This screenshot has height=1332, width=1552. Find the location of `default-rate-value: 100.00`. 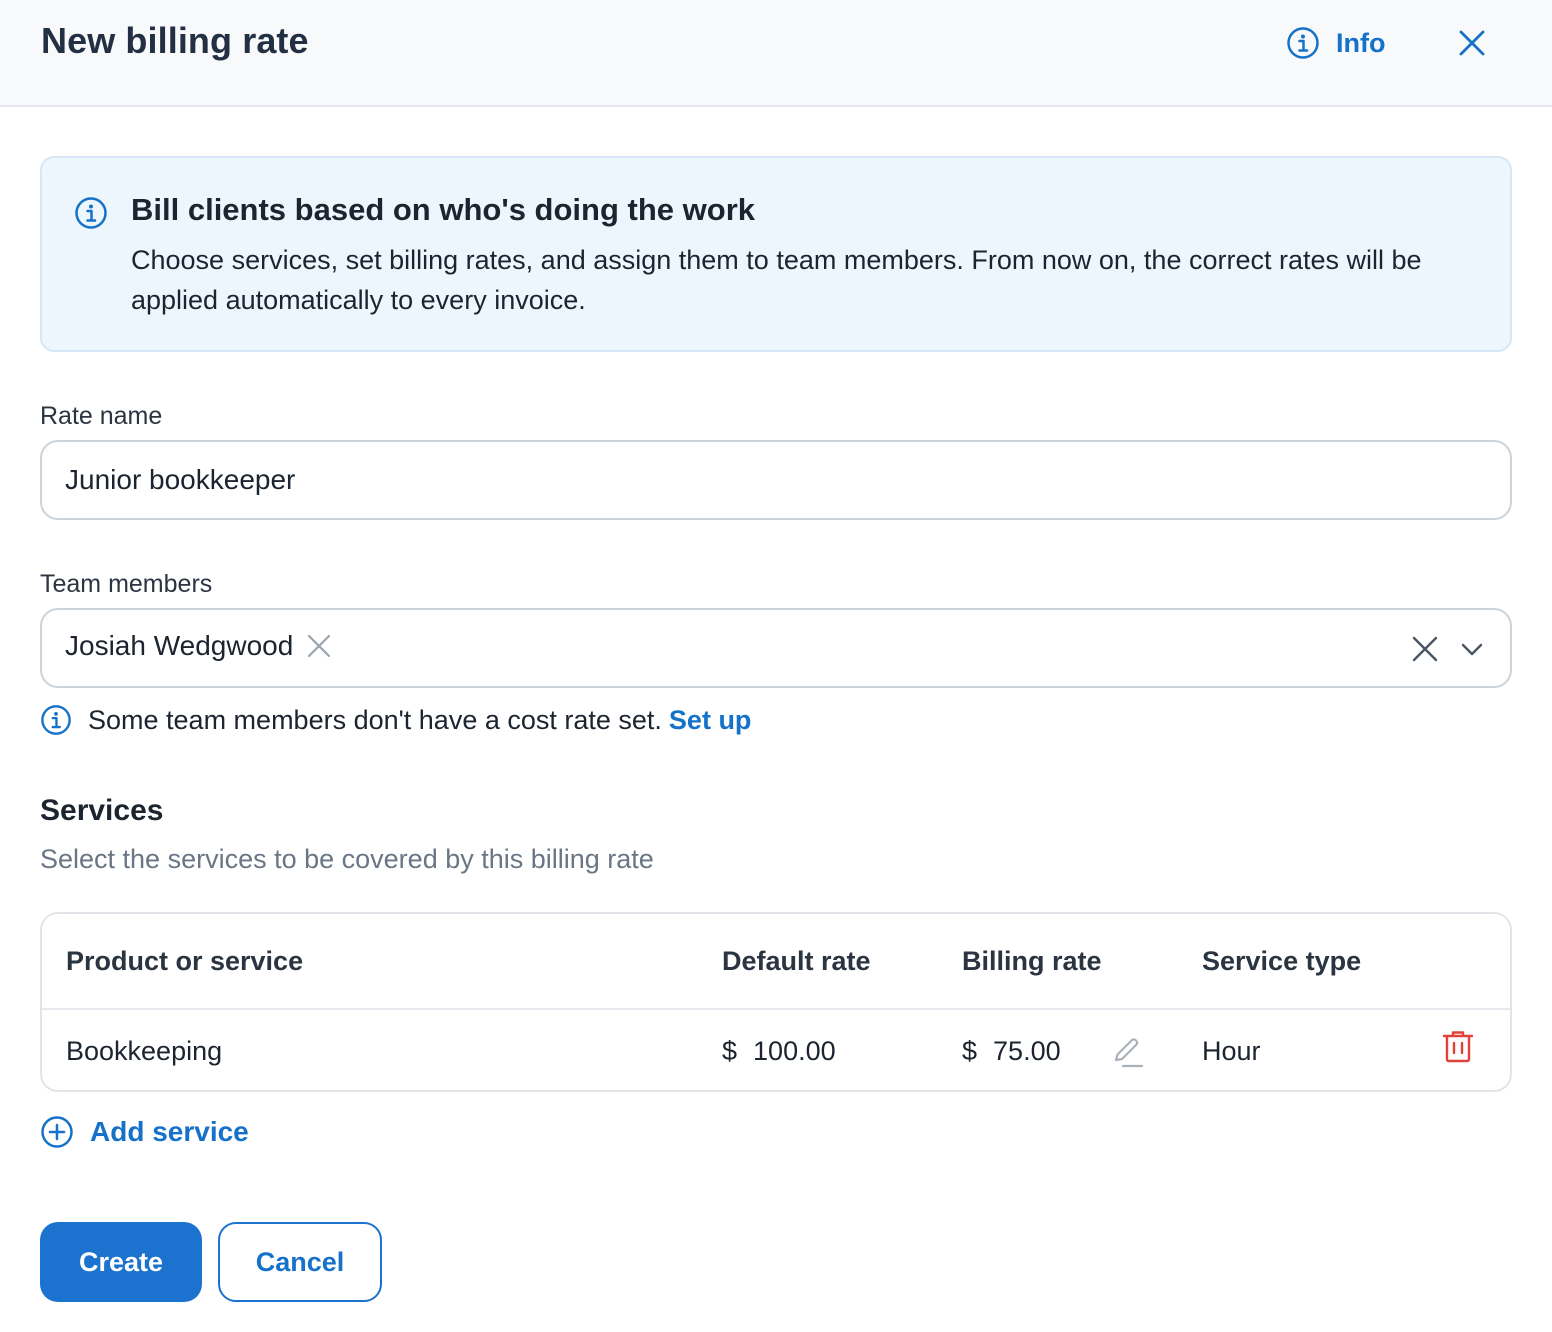

default-rate-value: 100.00 is located at coordinates (794, 1051).